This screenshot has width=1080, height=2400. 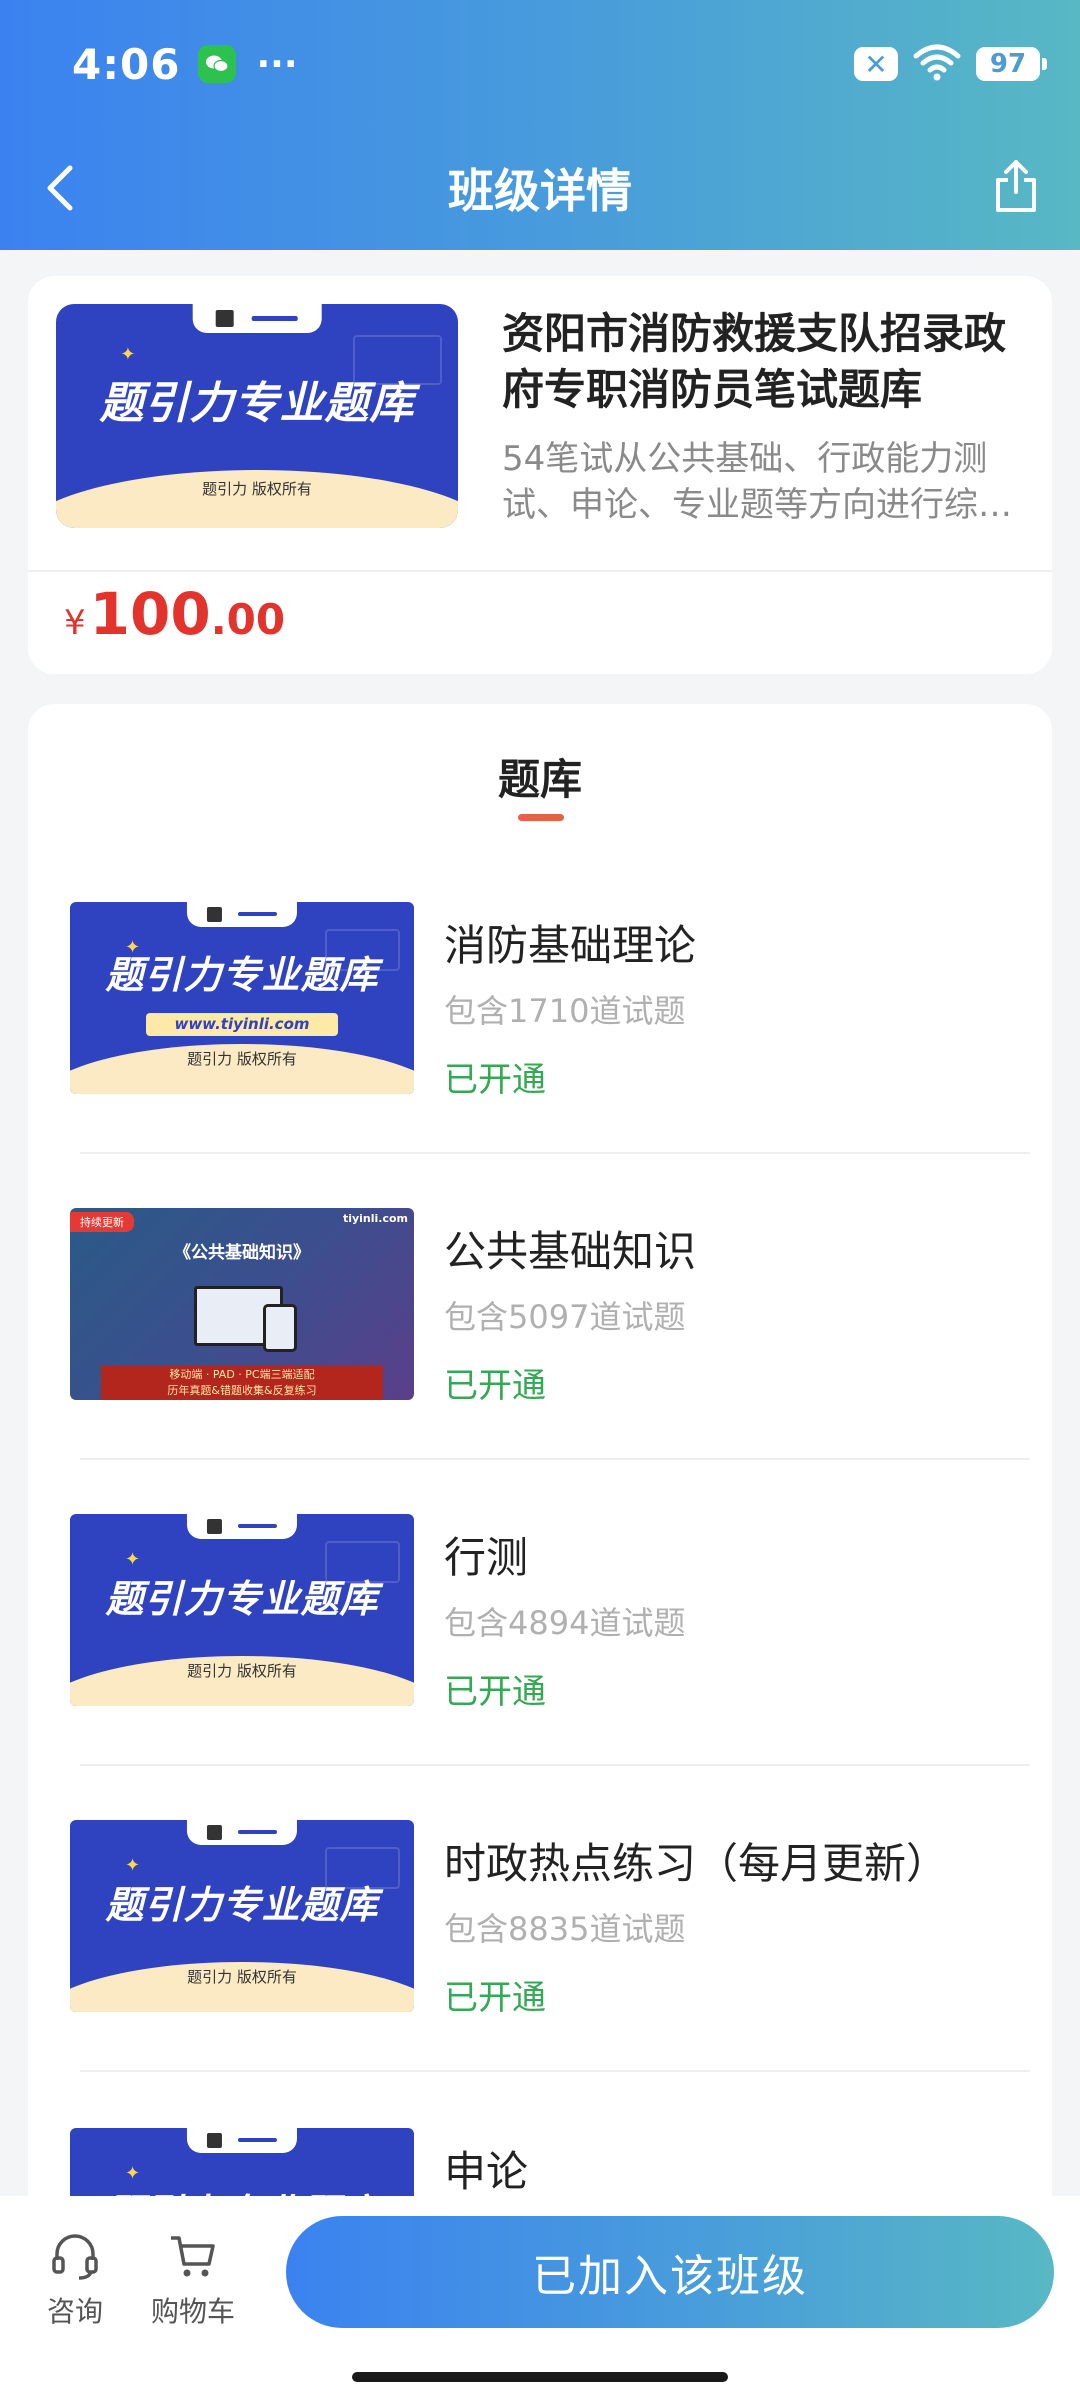 I want to click on more-notifications-icon: ···, so click(x=277, y=64).